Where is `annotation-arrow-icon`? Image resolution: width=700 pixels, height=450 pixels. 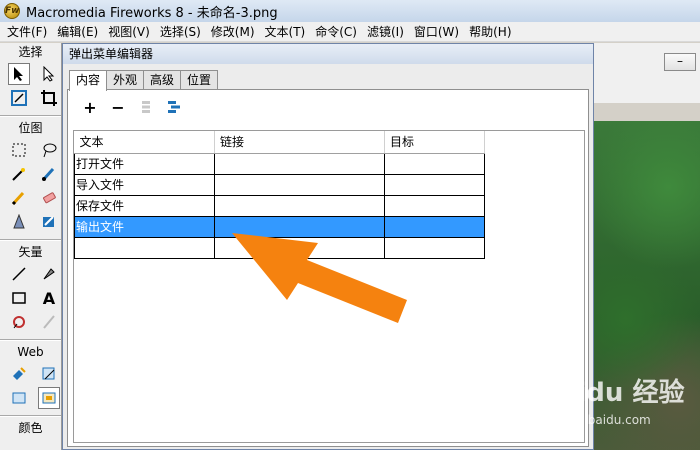
annotation-arrow-icon is located at coordinates (319, 278).